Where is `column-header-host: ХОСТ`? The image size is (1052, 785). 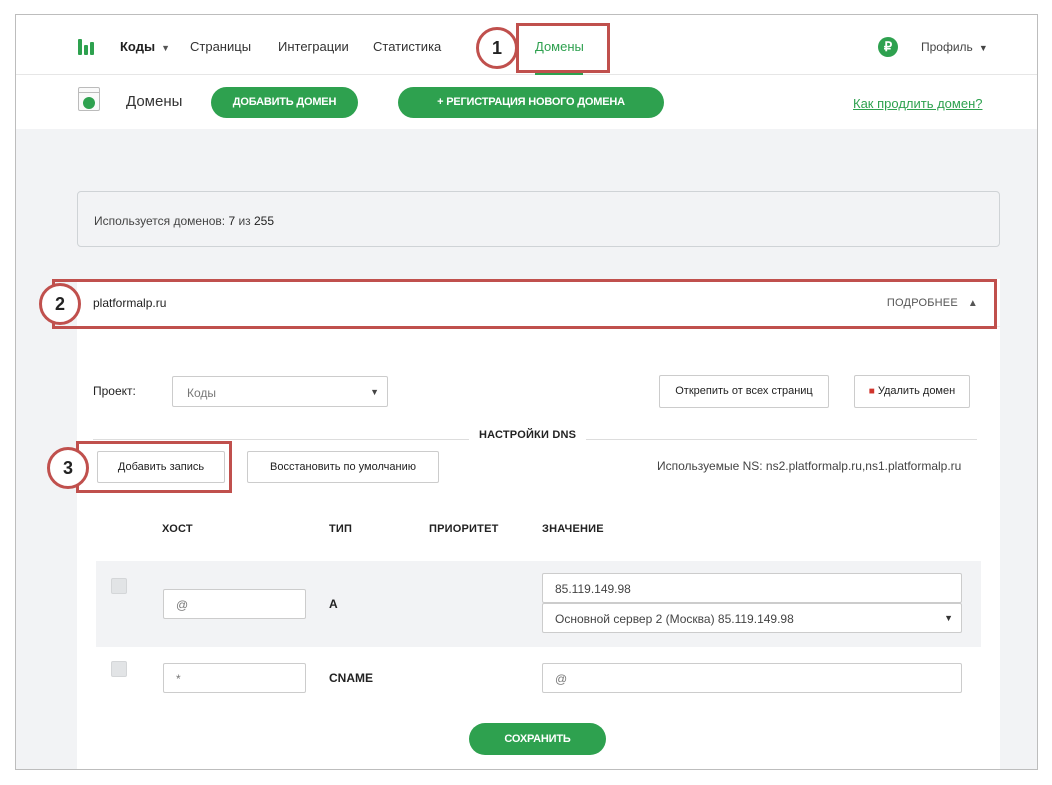
column-header-host: ХОСТ is located at coordinates (177, 529).